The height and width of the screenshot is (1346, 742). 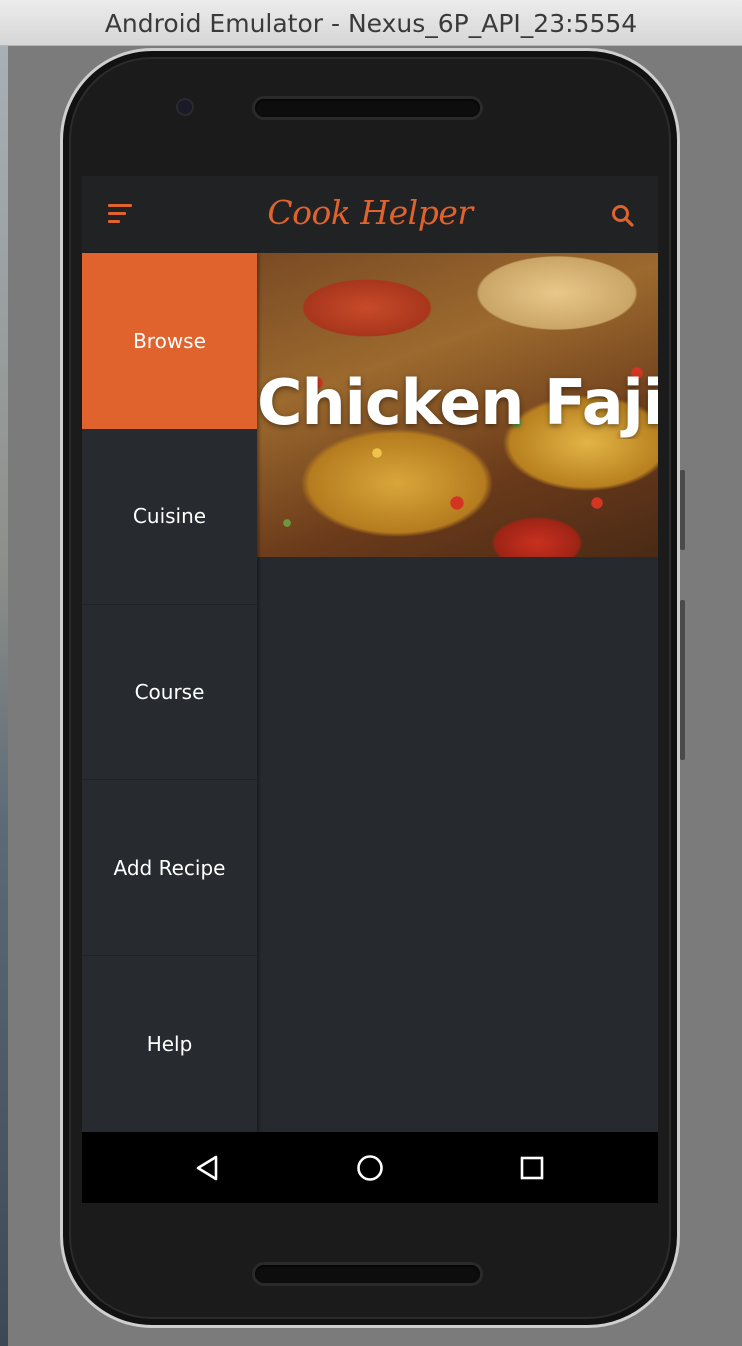 I want to click on drawer-item-label: Help, so click(x=169, y=1044).